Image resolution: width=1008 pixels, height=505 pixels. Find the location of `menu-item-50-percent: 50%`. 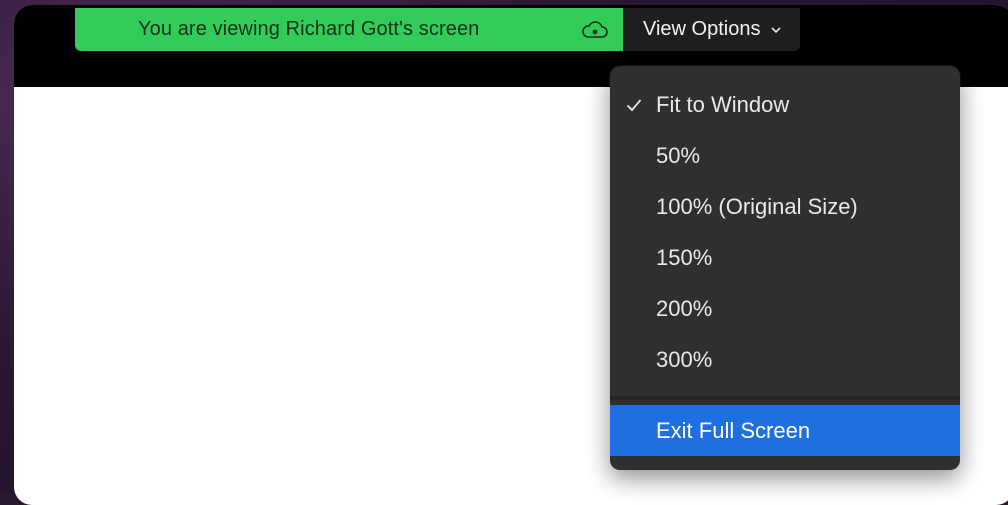

menu-item-50-percent: 50% is located at coordinates (785, 155).